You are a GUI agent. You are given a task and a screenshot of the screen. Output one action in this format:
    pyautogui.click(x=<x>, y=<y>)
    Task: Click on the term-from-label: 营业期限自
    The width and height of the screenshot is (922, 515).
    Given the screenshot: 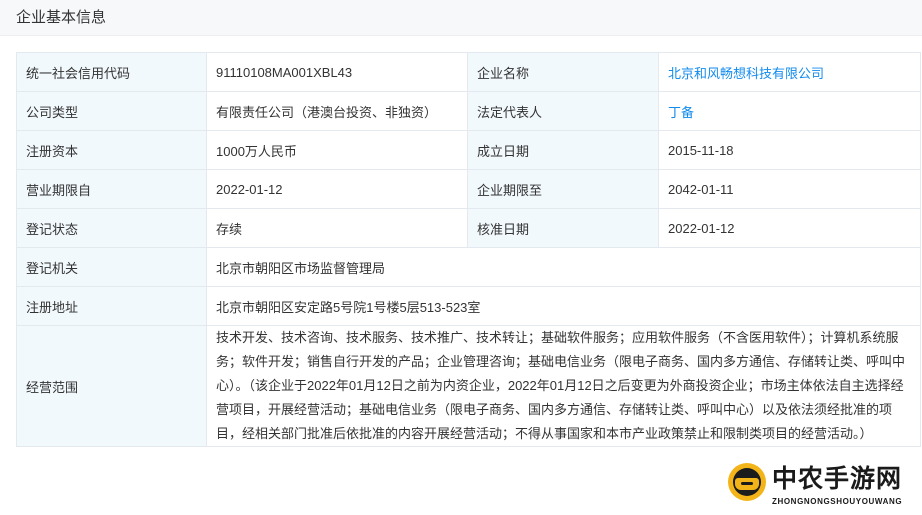 What is the action you would take?
    pyautogui.click(x=111, y=189)
    